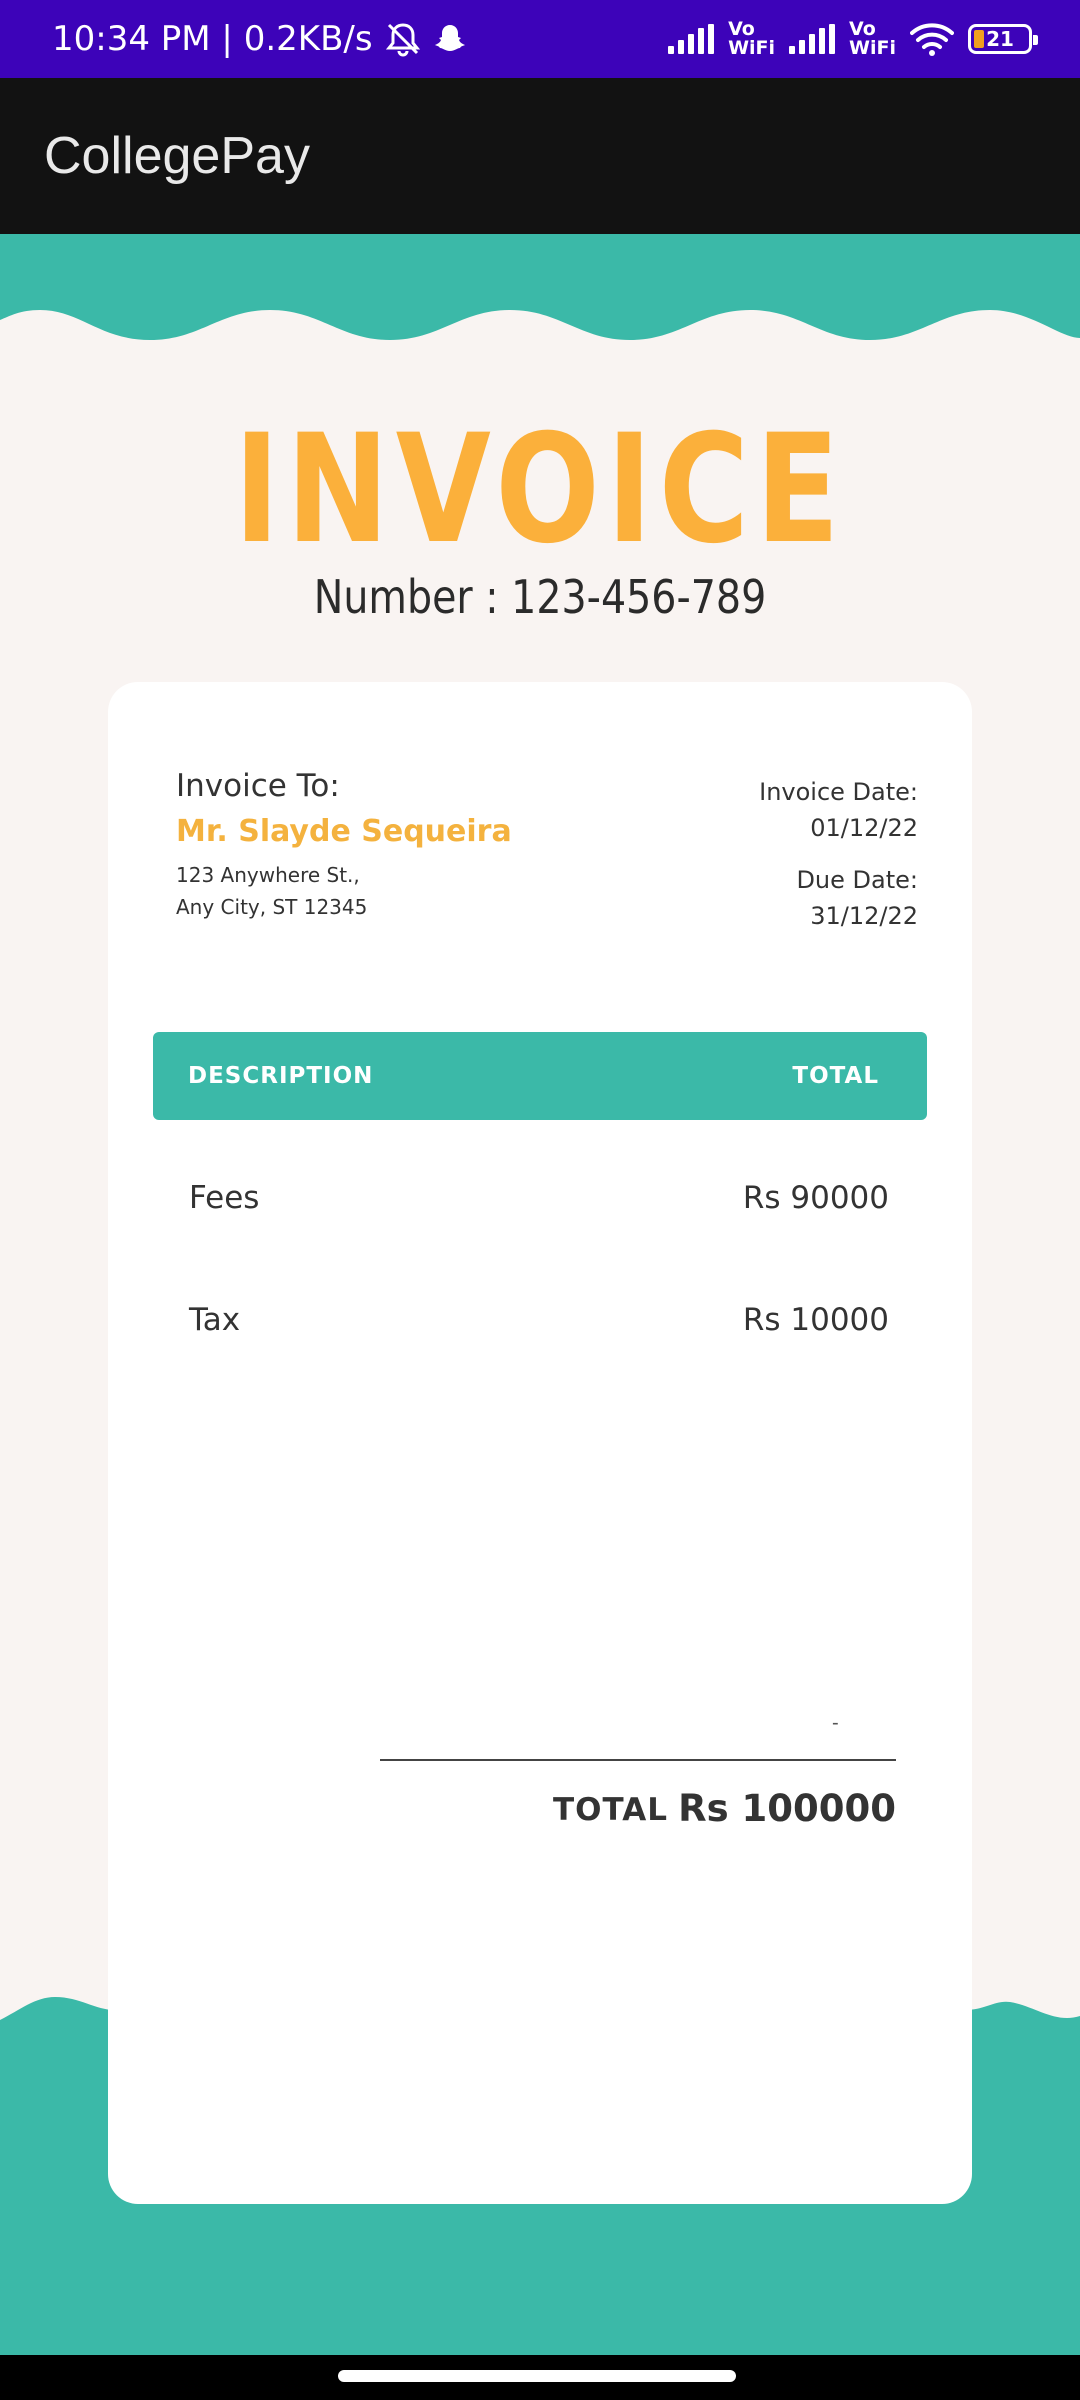 The height and width of the screenshot is (2400, 1080). I want to click on total-label: TOTAL, so click(610, 1810).